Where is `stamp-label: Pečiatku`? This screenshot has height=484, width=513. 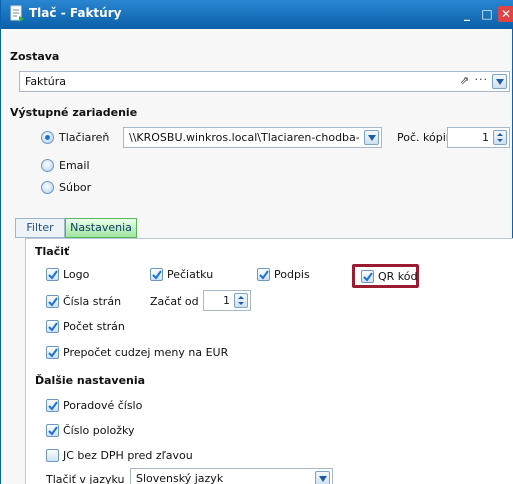 stamp-label: Pečiatku is located at coordinates (190, 274).